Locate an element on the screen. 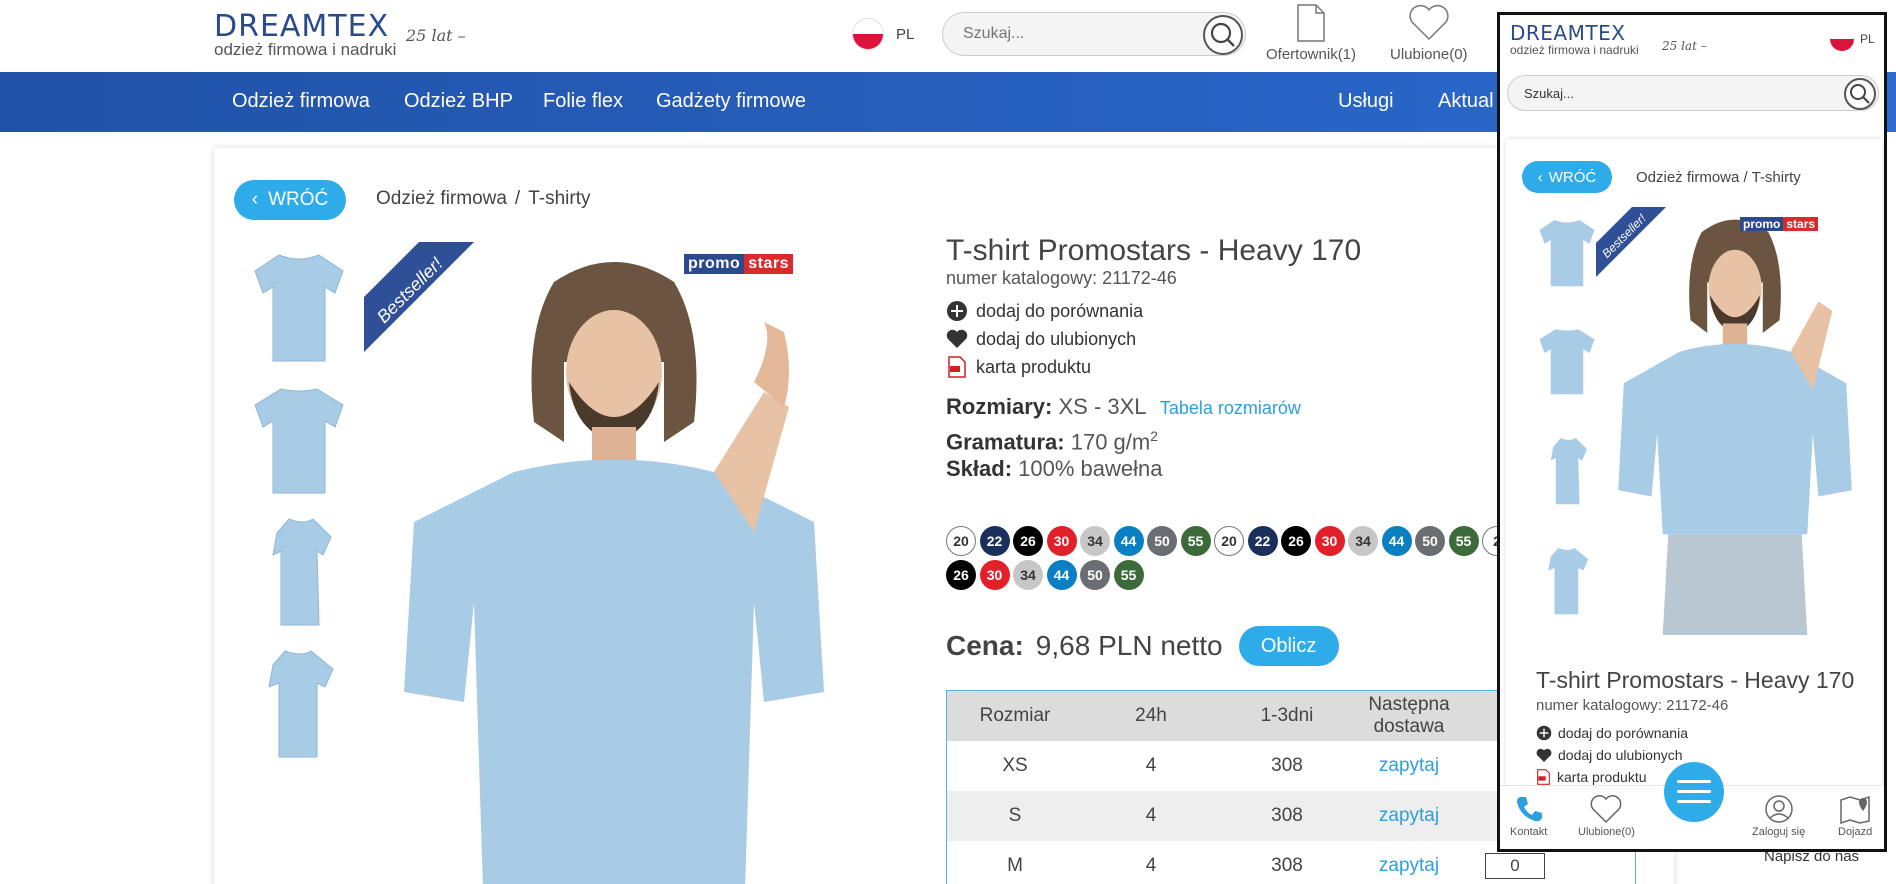 The width and height of the screenshot is (1896, 884). mobile-menu-button is located at coordinates (1694, 792).